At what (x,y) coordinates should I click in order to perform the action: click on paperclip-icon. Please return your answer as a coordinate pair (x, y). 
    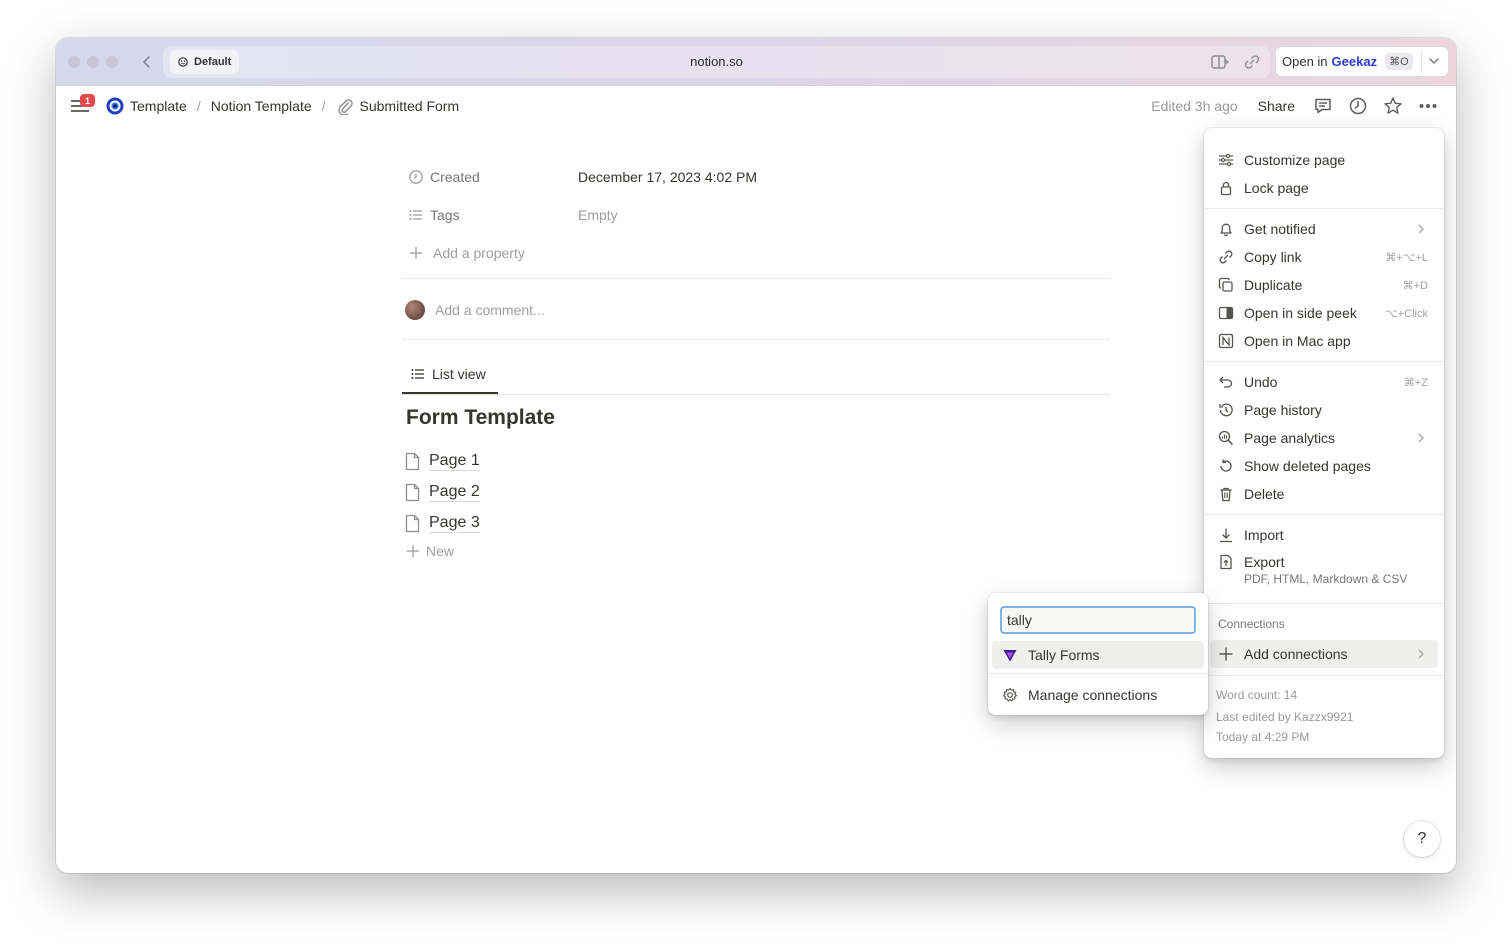
    Looking at the image, I should click on (345, 107).